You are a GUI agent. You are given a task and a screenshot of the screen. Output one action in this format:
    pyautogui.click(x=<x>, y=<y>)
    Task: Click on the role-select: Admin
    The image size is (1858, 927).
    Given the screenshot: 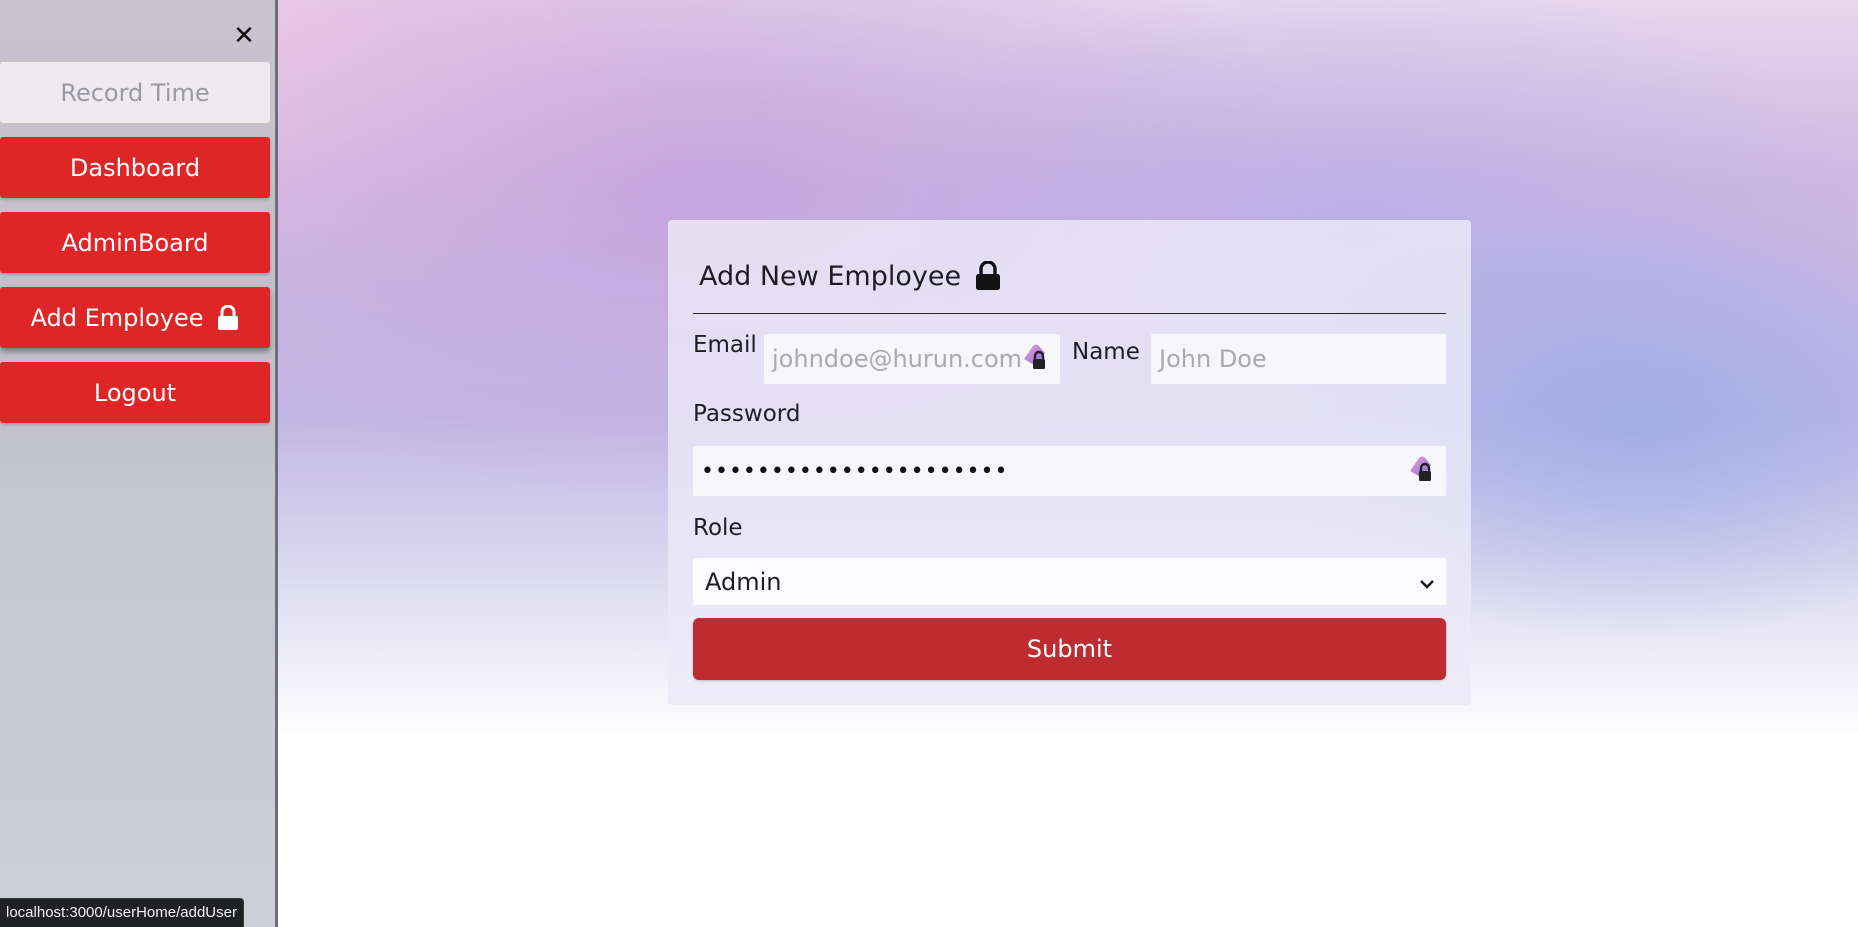 What is the action you would take?
    pyautogui.click(x=1069, y=581)
    